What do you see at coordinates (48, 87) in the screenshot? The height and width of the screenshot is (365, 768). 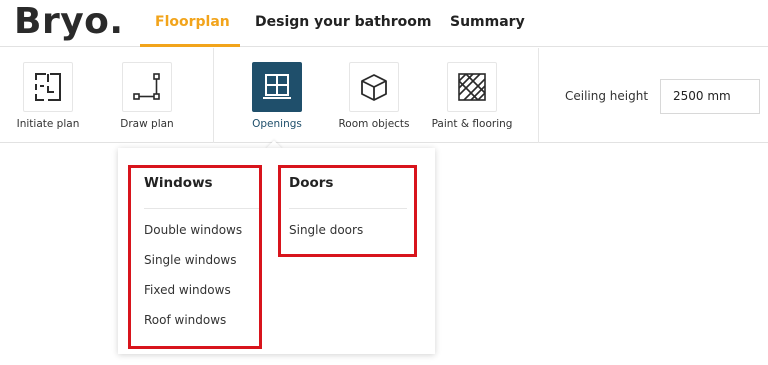 I see `initiate-plan-icon` at bounding box center [48, 87].